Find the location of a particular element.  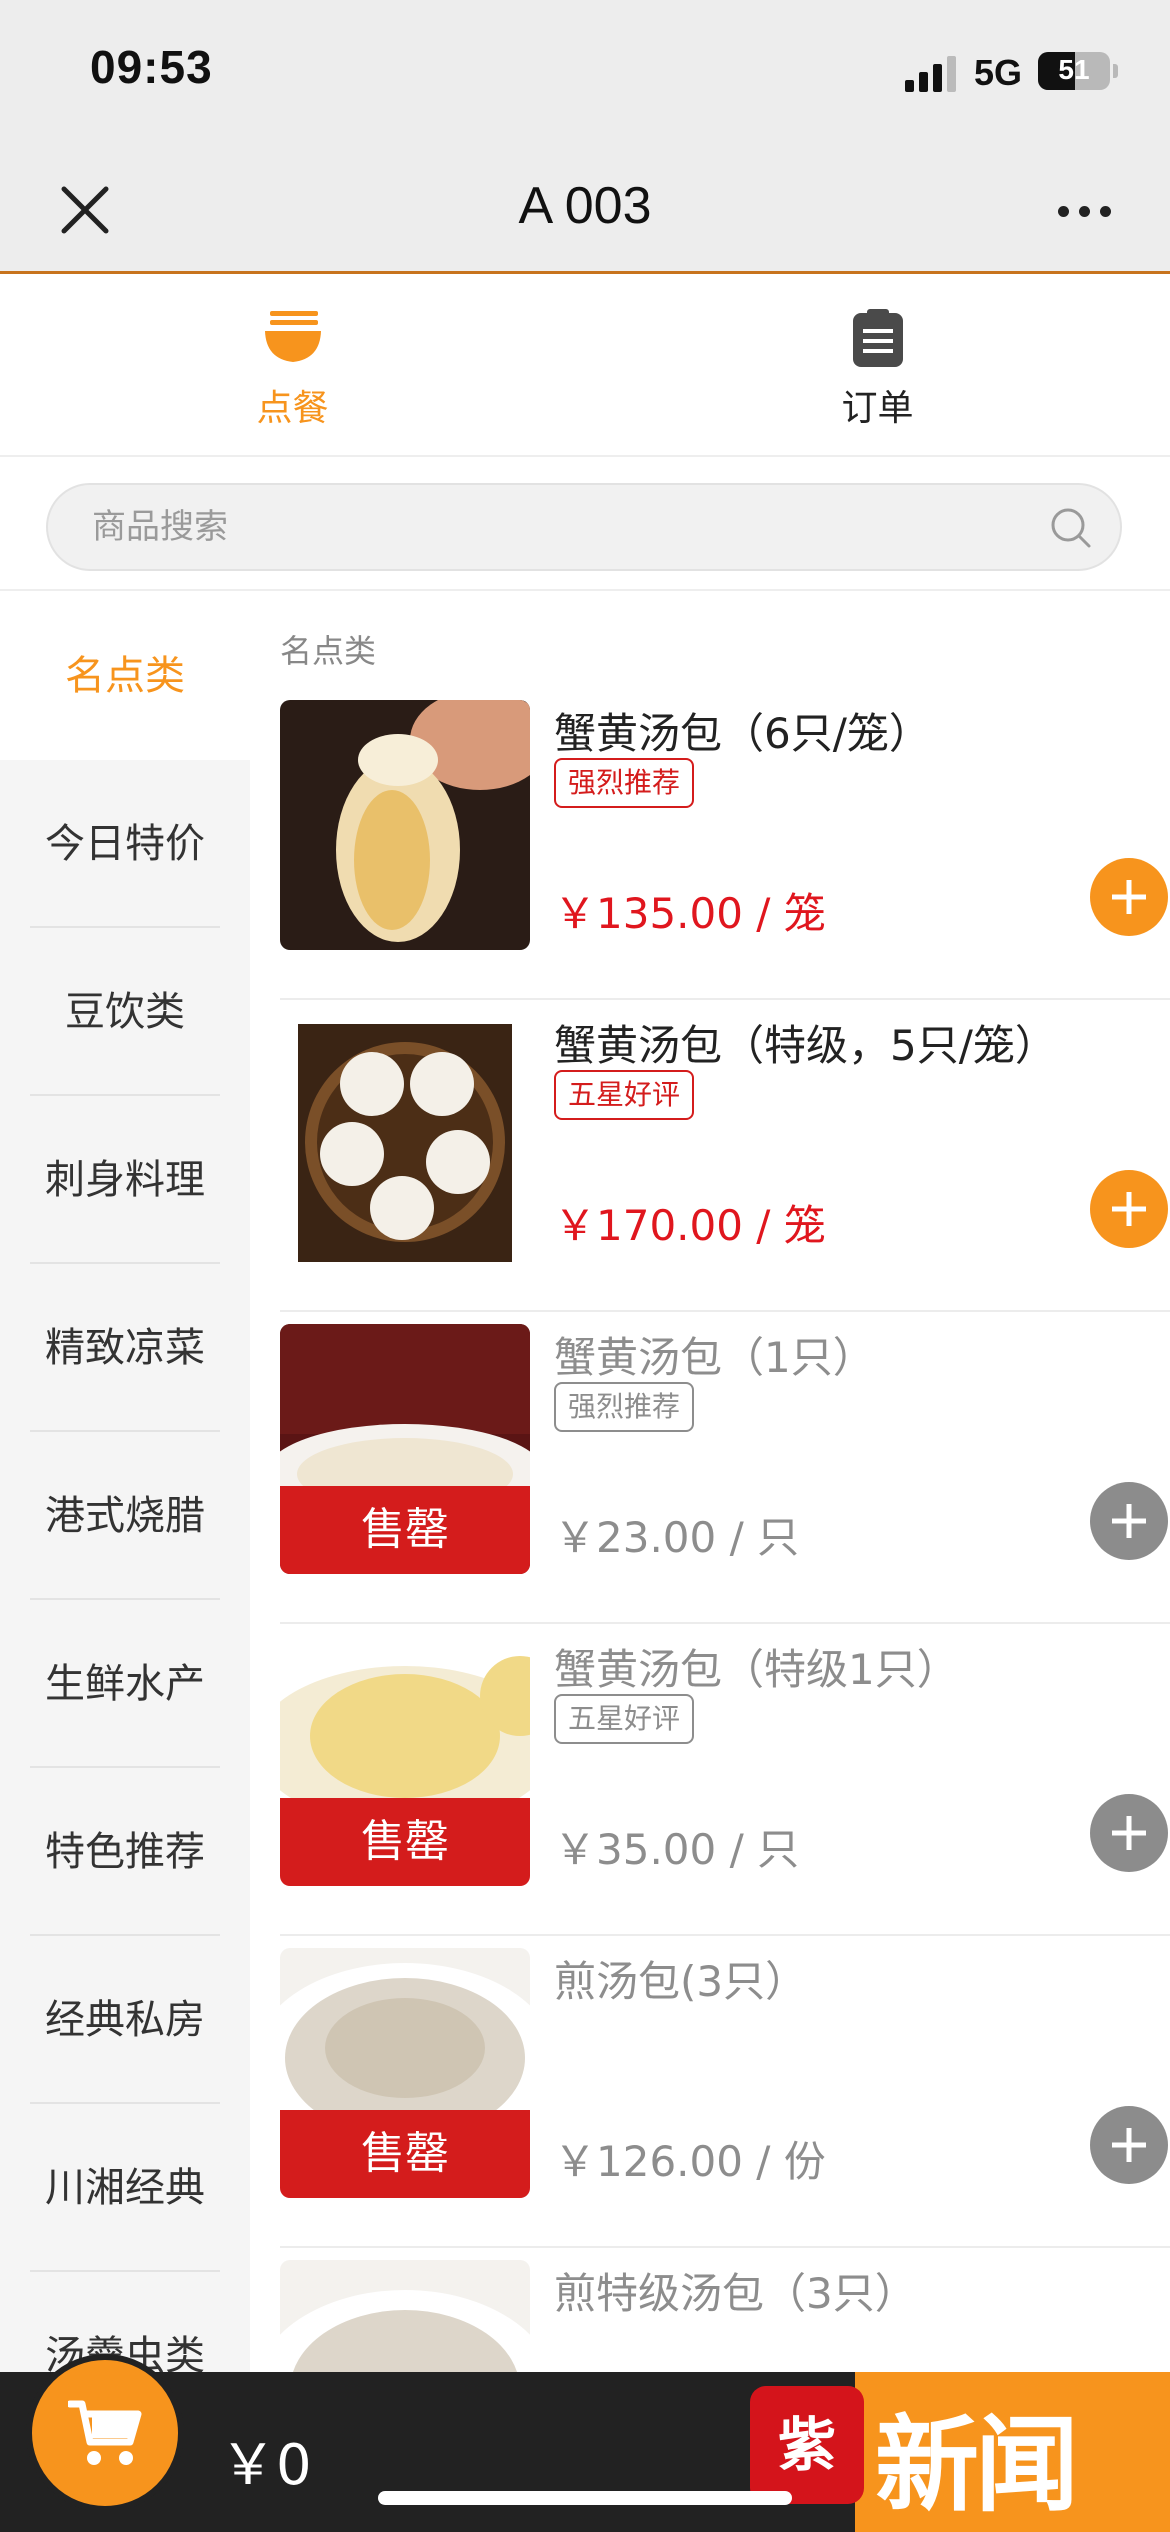

search-input is located at coordinates (542, 527).